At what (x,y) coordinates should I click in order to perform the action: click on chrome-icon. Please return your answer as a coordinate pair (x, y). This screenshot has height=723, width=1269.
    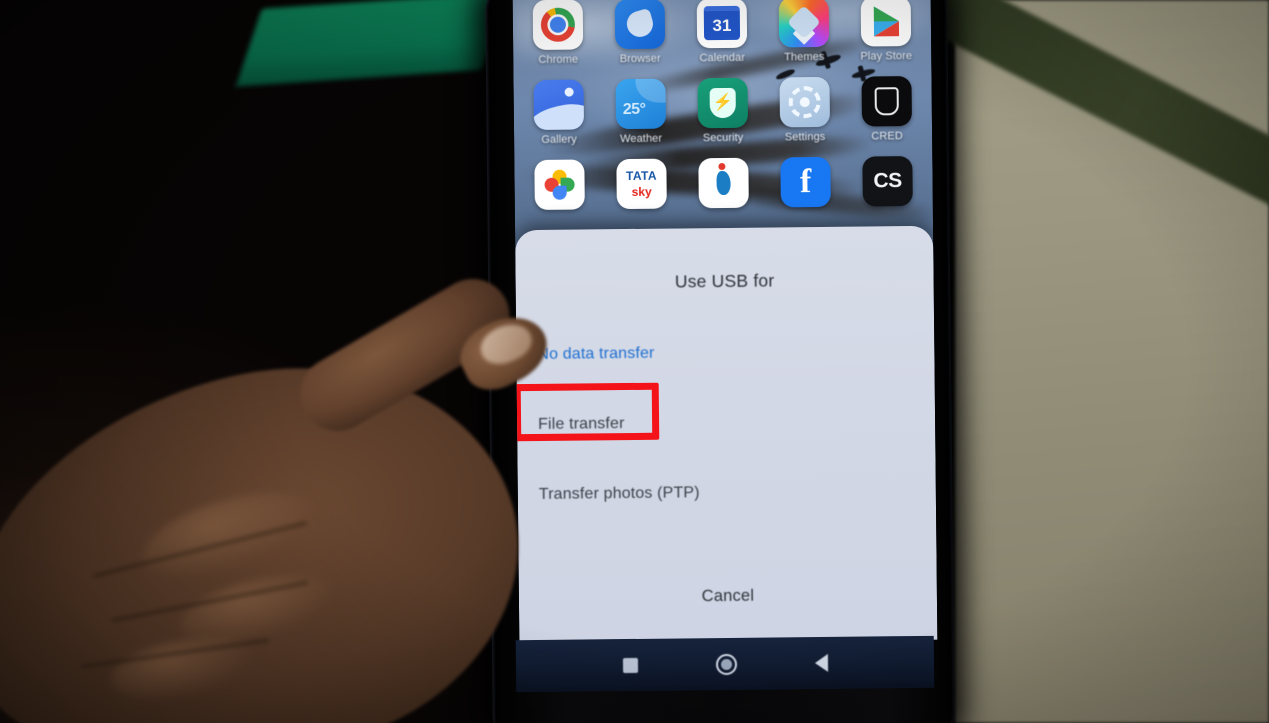
    Looking at the image, I should click on (558, 25).